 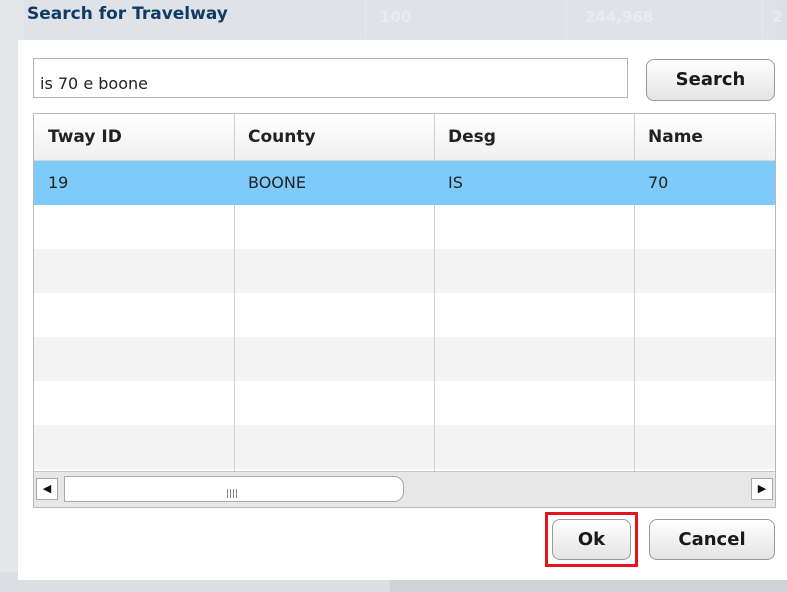 I want to click on cell-name: 70, so click(x=658, y=182).